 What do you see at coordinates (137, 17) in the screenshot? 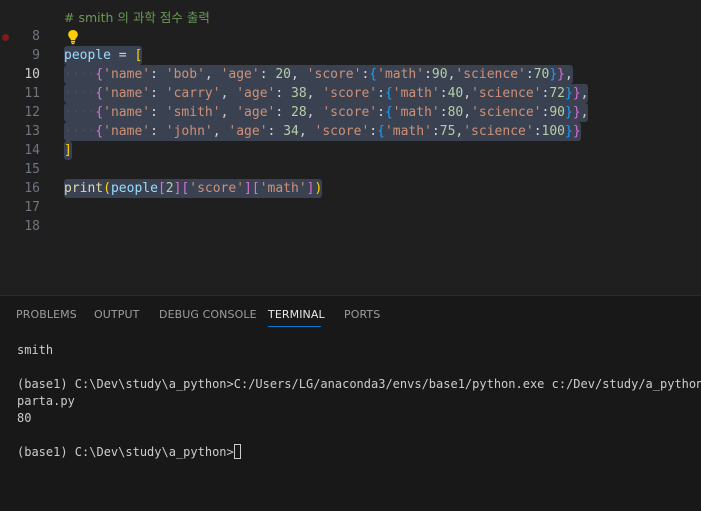
I see `code-comment: # smith 의 과학 점수 출력` at bounding box center [137, 17].